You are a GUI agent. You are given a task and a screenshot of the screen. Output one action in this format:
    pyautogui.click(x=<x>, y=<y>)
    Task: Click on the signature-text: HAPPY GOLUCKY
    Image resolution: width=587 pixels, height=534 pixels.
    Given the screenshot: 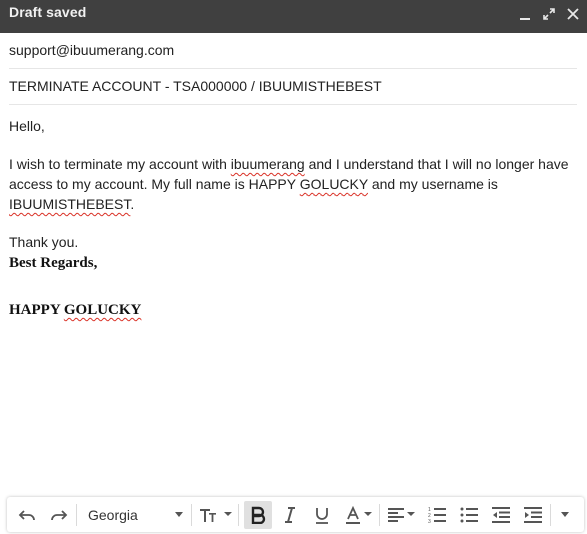 What is the action you would take?
    pyautogui.click(x=75, y=310)
    